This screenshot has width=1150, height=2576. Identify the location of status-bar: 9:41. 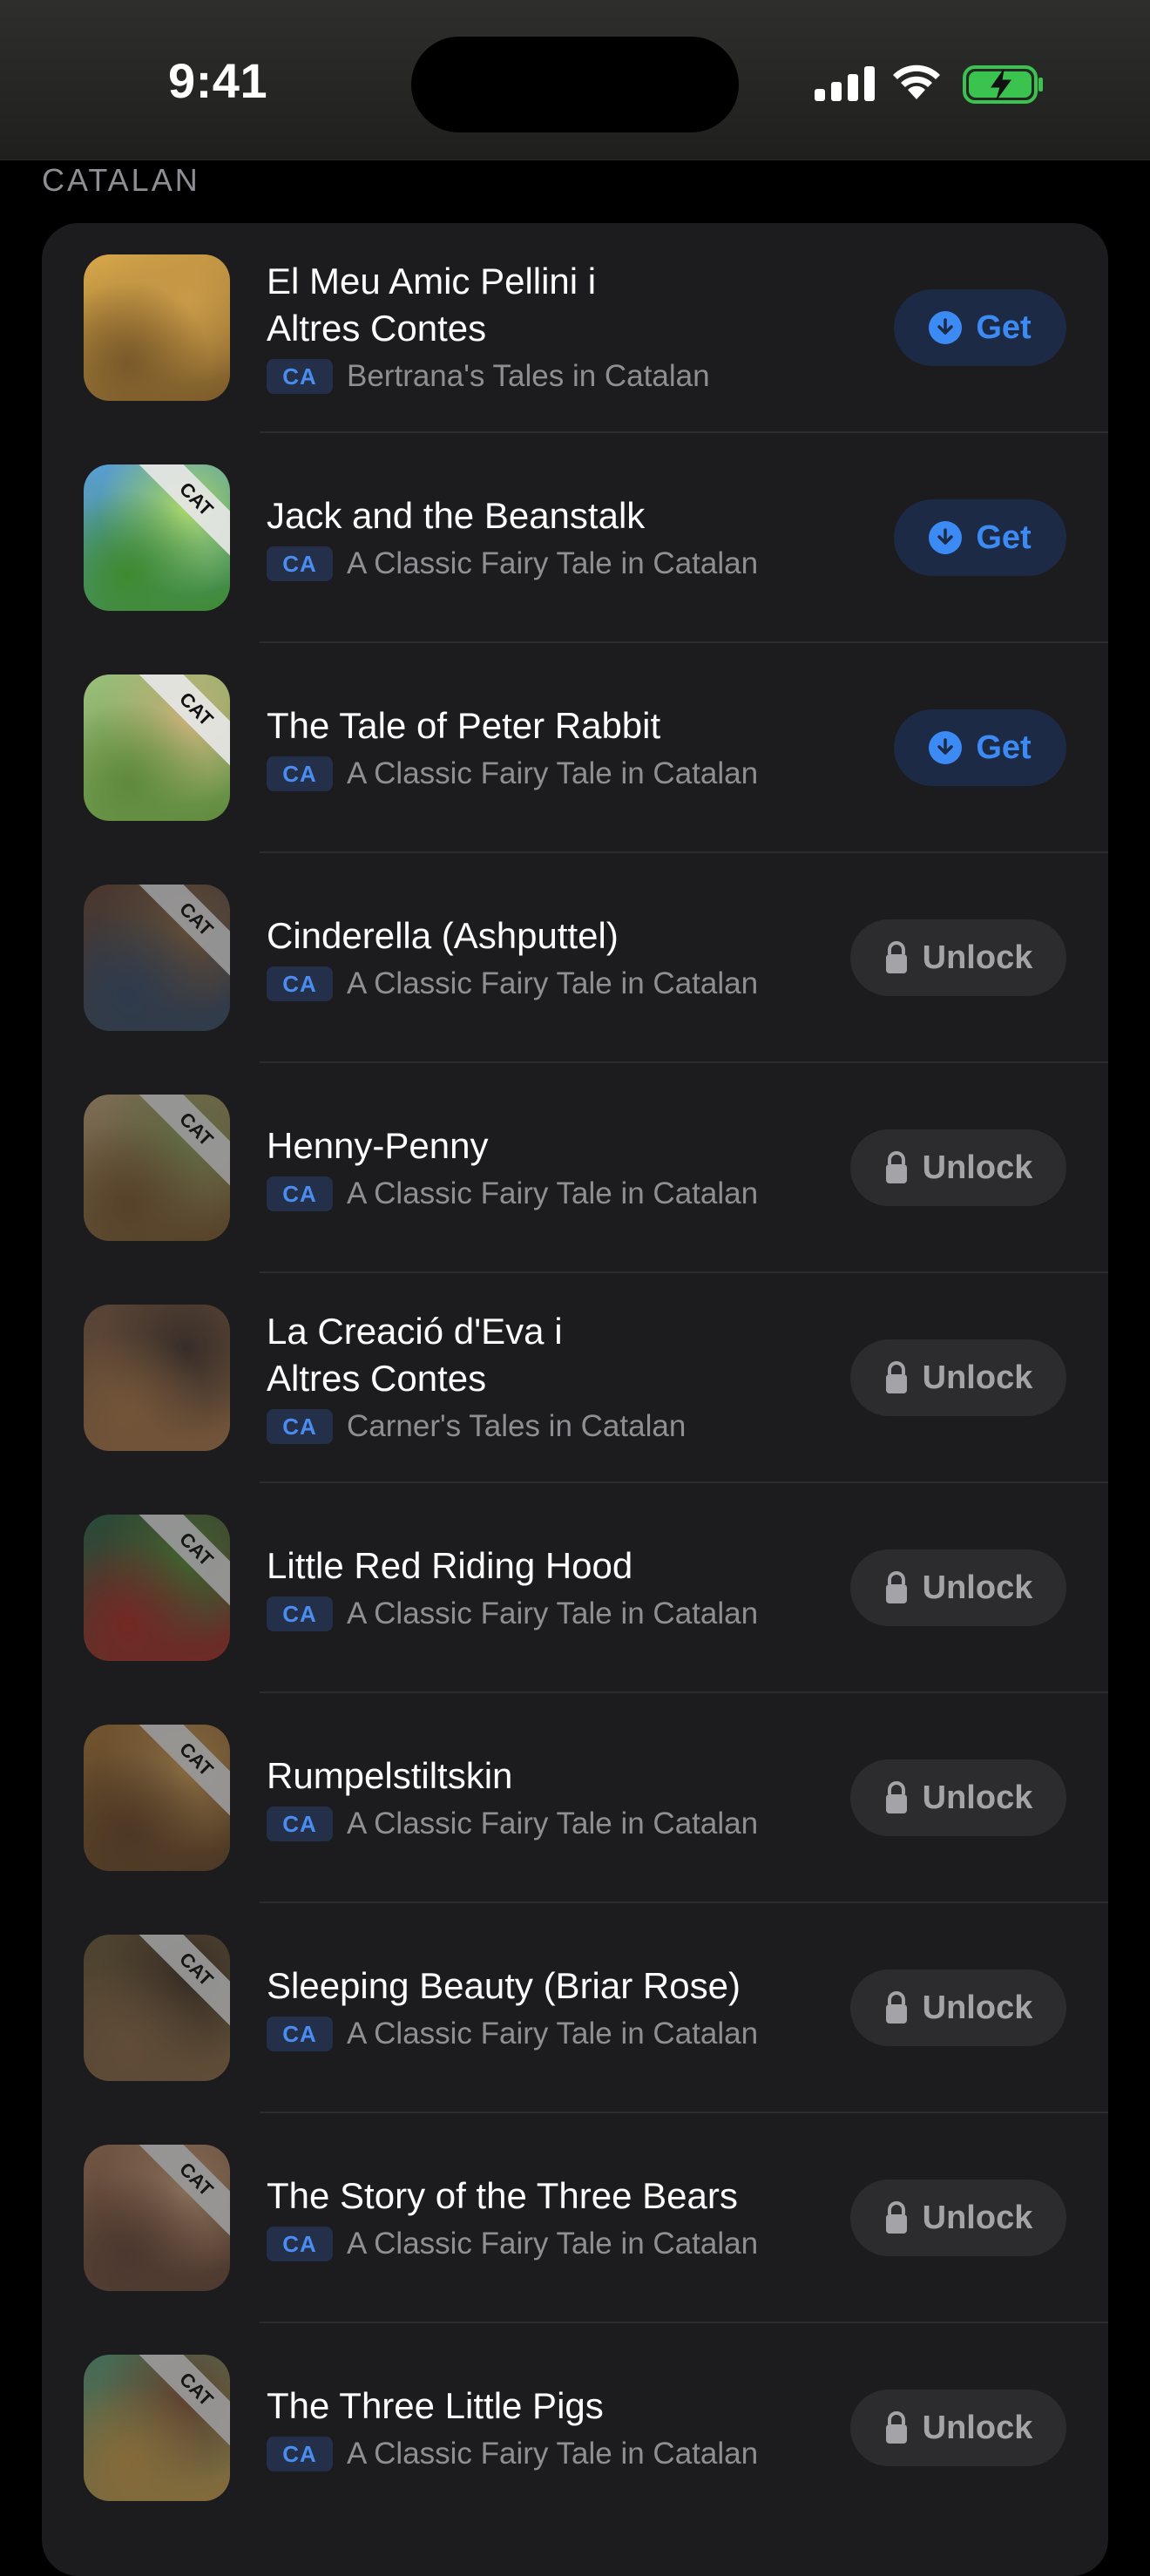
(575, 80).